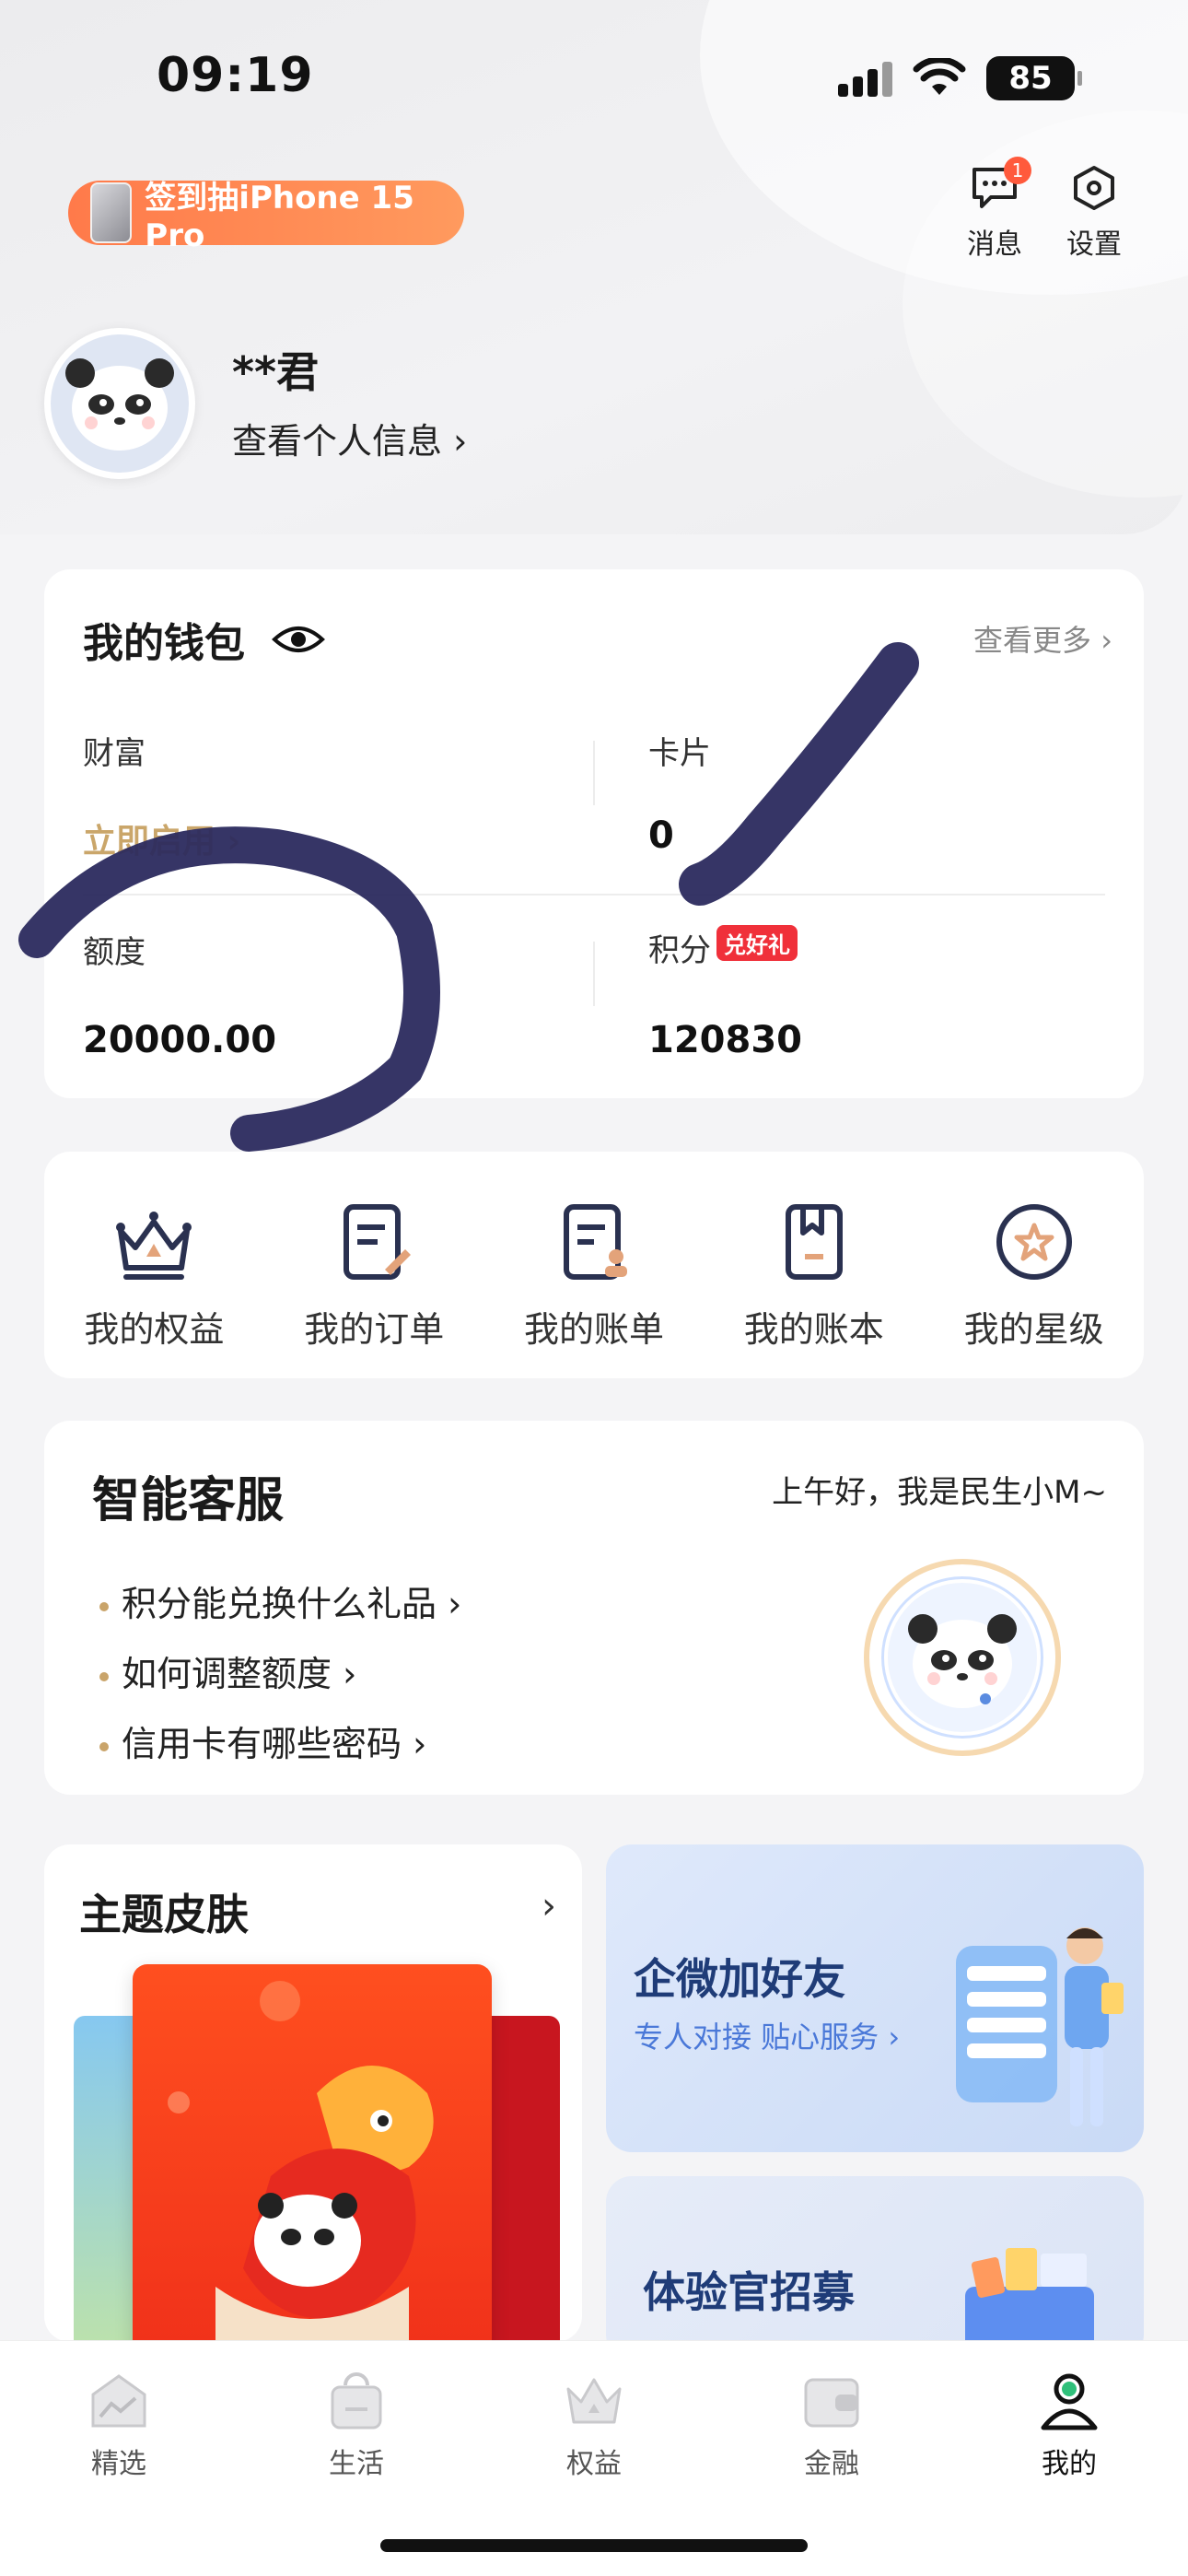 This screenshot has width=1188, height=2576. Describe the element at coordinates (594, 2464) in the screenshot. I see `tab-label: 权益` at that location.